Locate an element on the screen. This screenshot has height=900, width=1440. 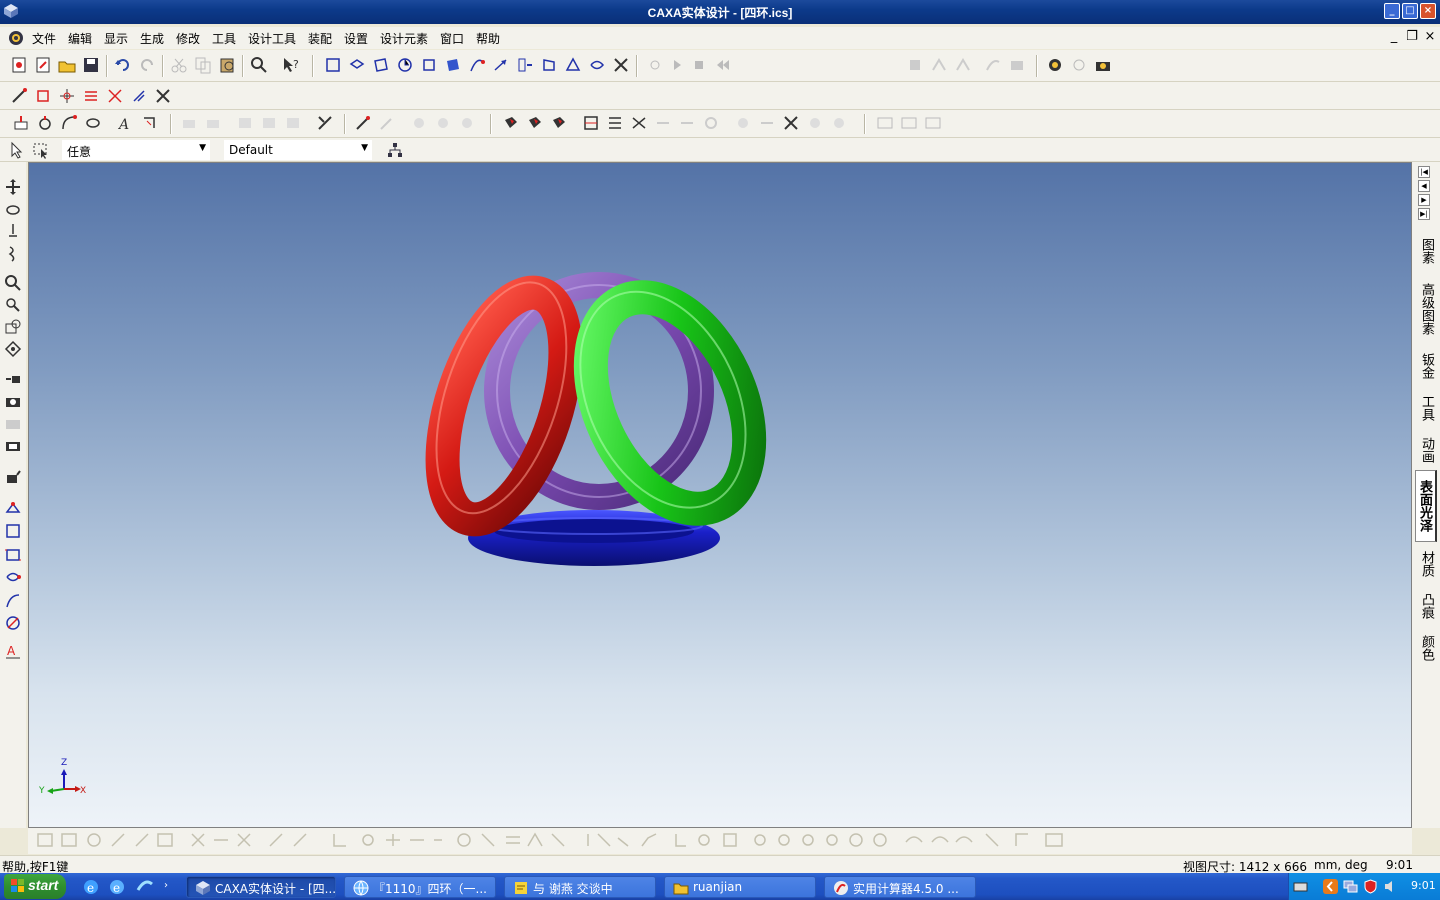
fit-view-icon is located at coordinates (573, 65).